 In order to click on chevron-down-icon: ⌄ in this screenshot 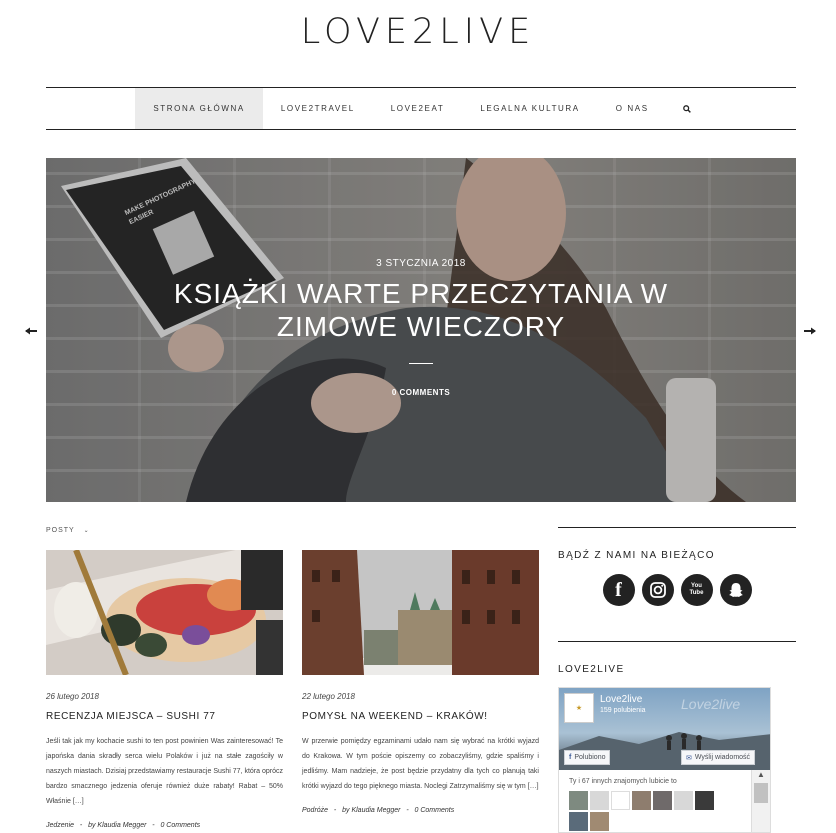, I will do `click(86, 531)`.